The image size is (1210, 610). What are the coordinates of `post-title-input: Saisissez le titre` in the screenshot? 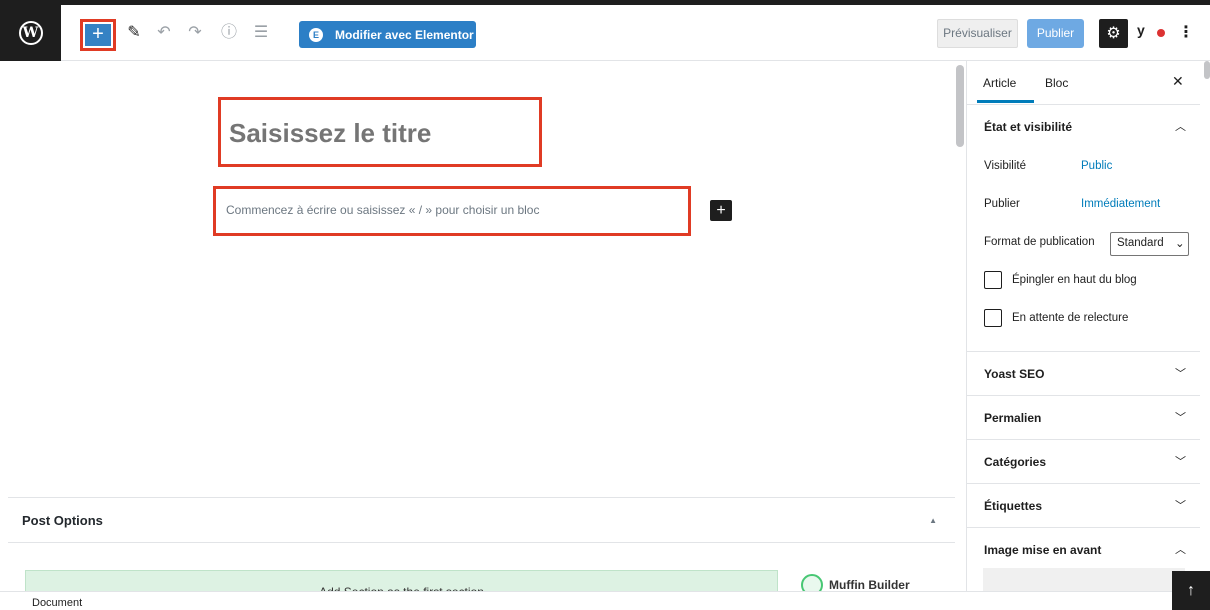 It's located at (330, 133).